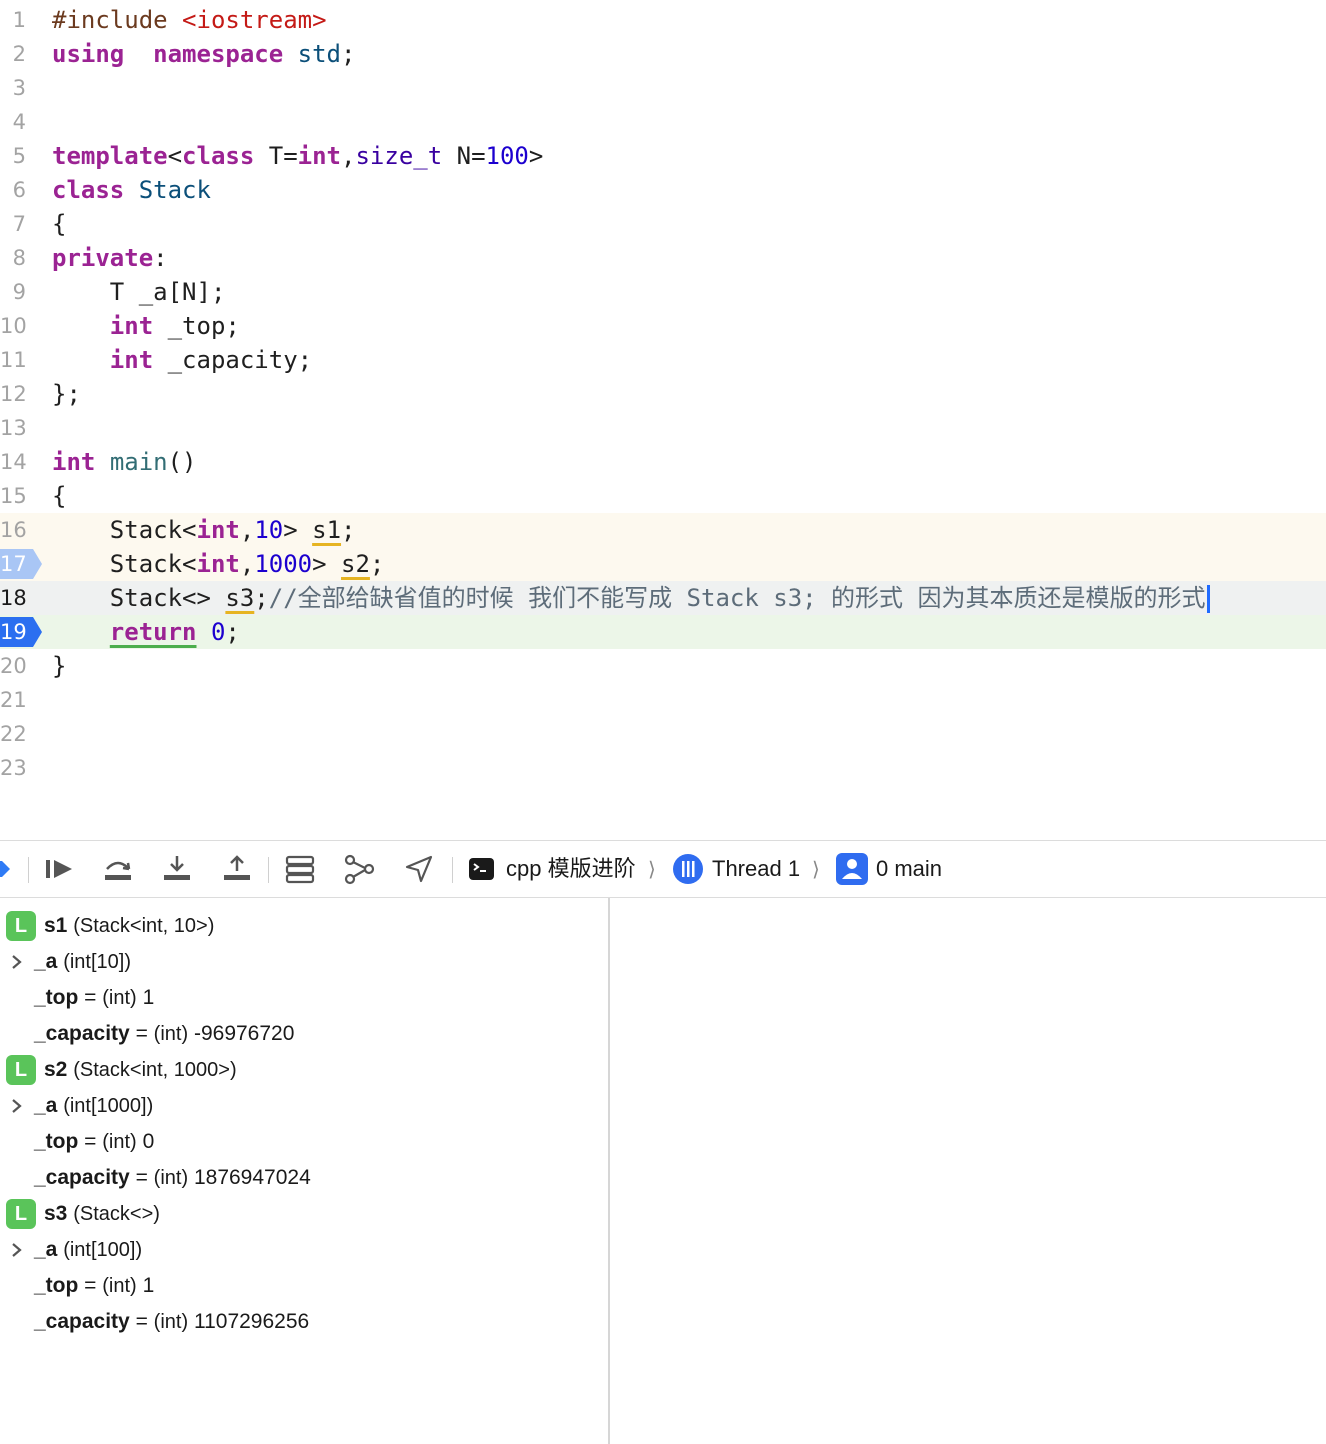 The width and height of the screenshot is (1326, 1444). I want to click on line-number: 2, so click(19, 54).